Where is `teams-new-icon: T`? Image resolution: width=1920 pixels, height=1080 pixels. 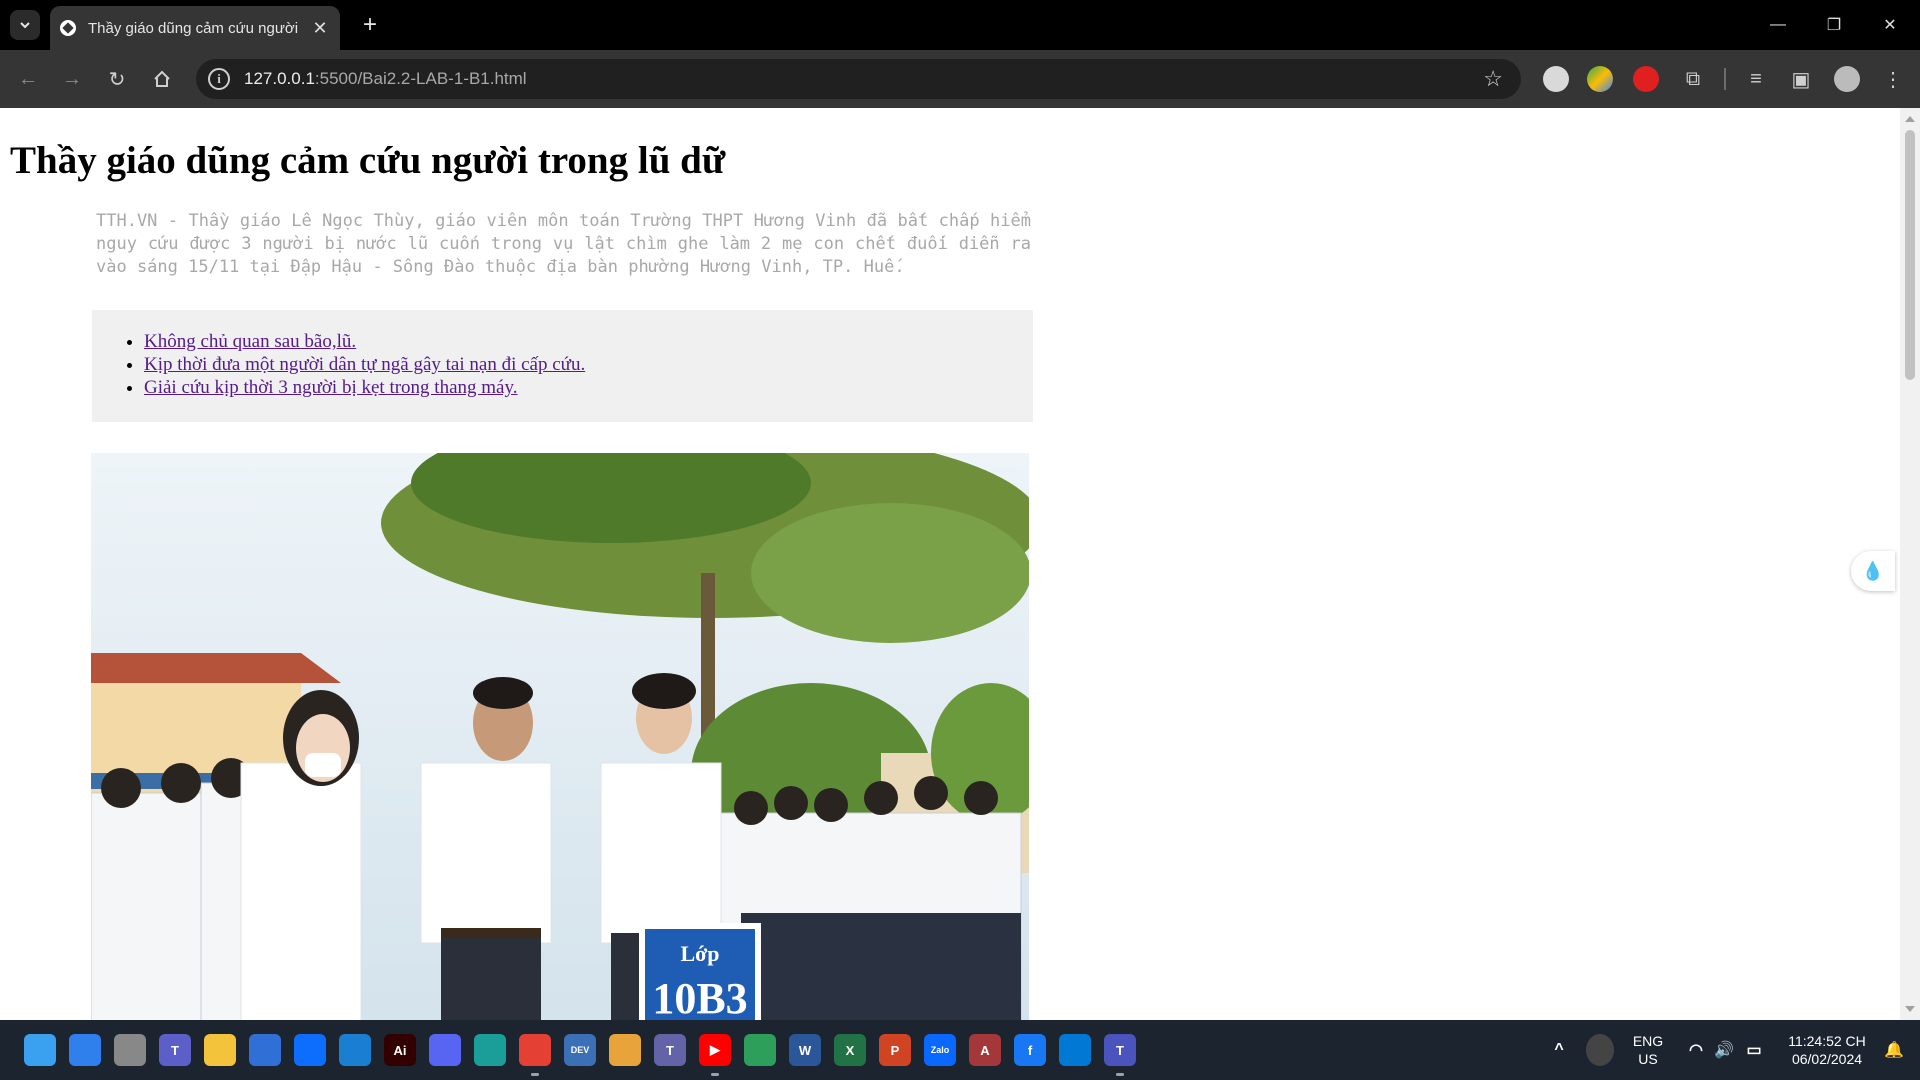 teams-new-icon: T is located at coordinates (1120, 1050).